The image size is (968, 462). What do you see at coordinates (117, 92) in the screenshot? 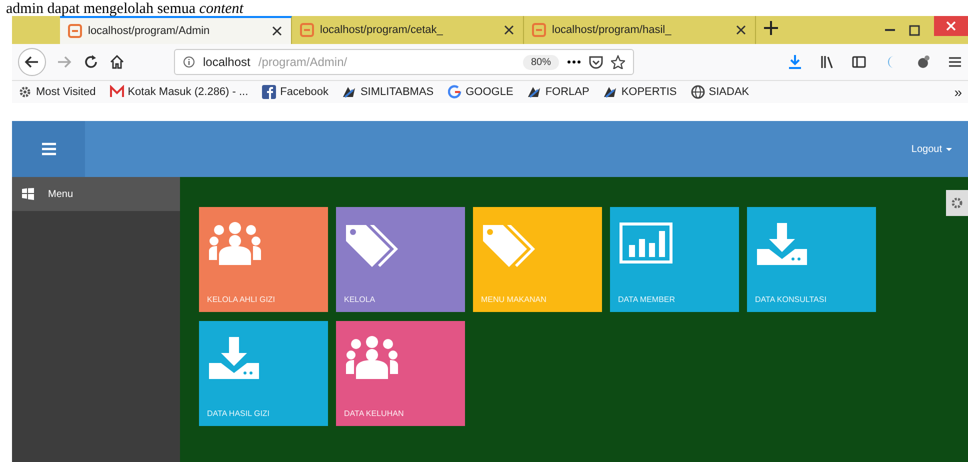
I see `mail-icon` at bounding box center [117, 92].